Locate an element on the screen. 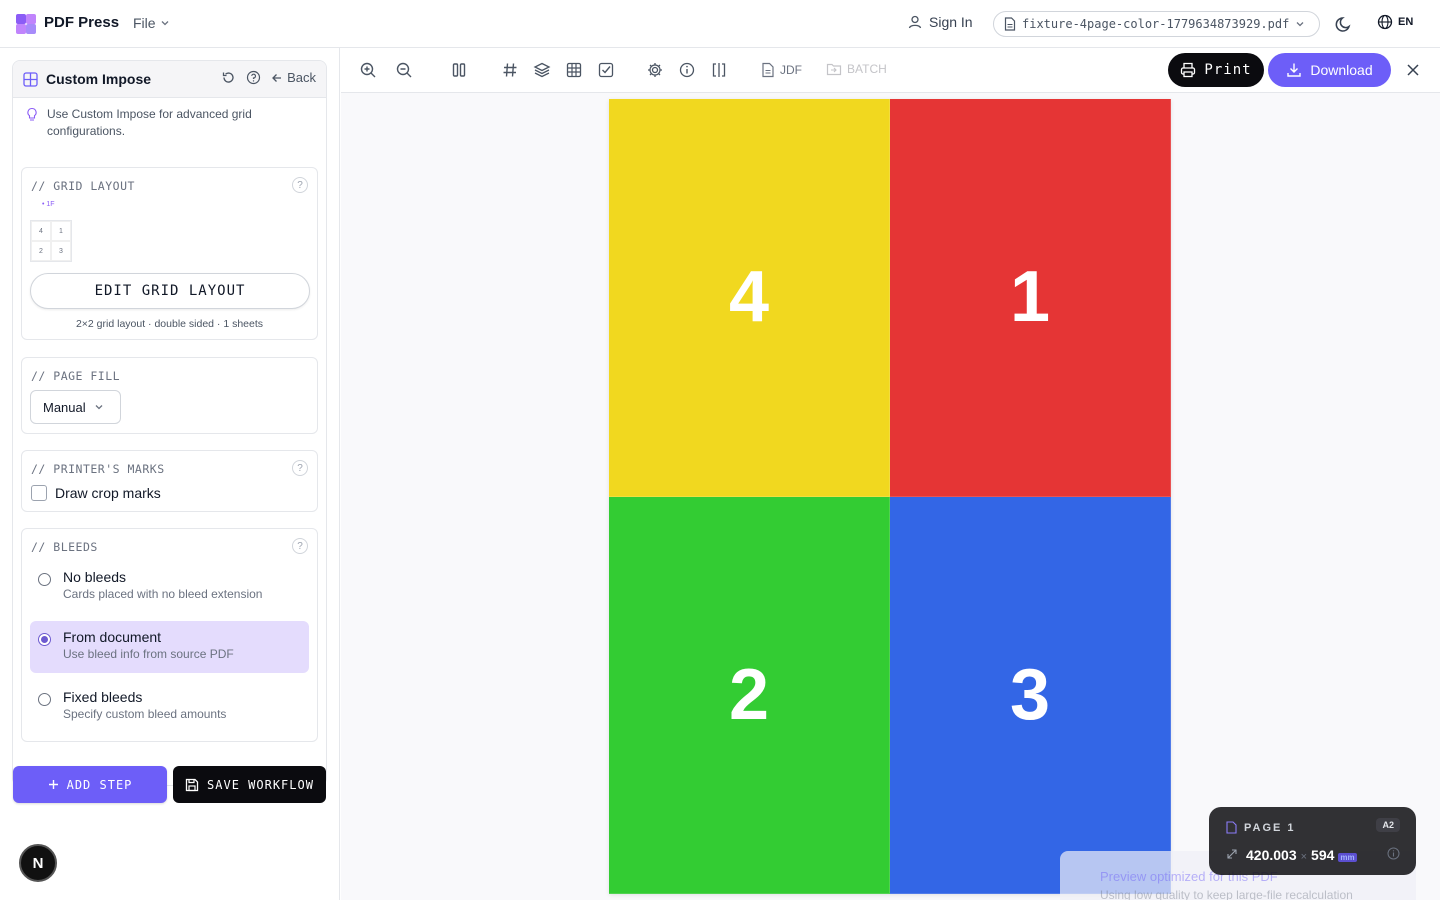 The image size is (1440, 900). add-step-button: ADD STEP is located at coordinates (90, 784).